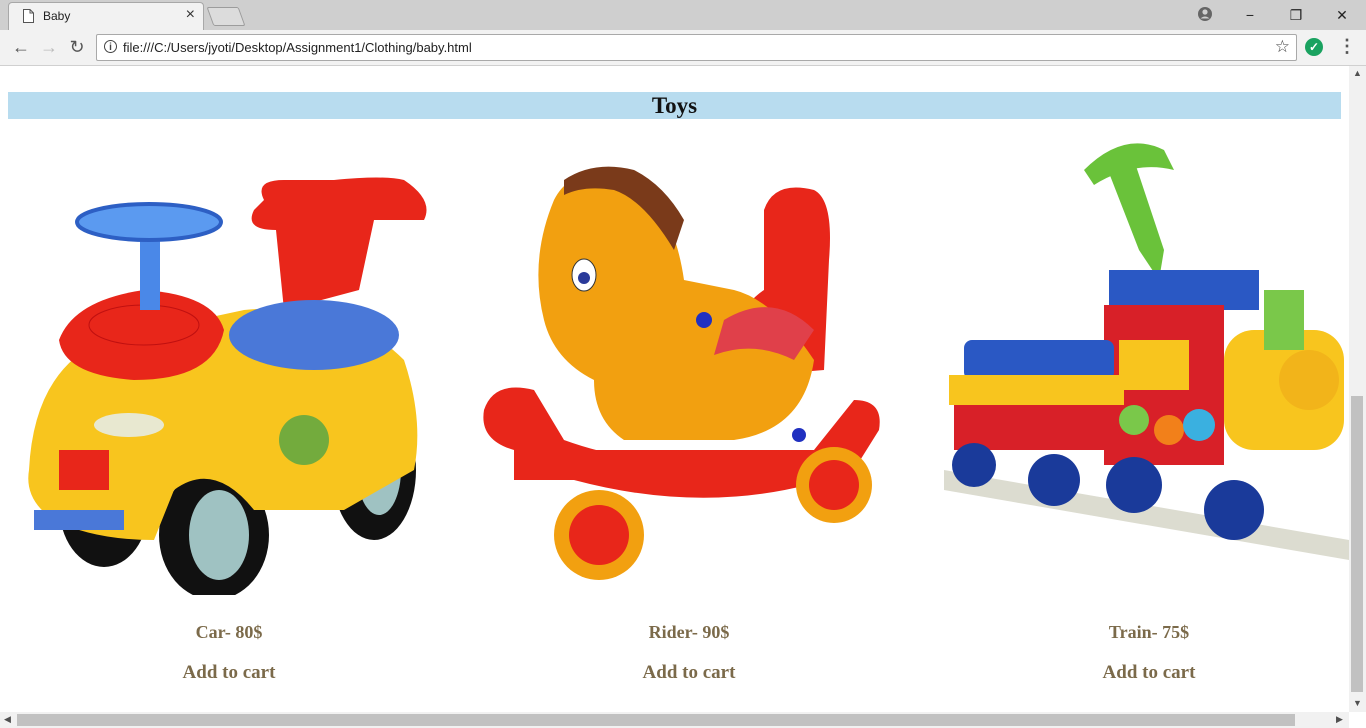  What do you see at coordinates (1357, 389) in the screenshot?
I see `vertical-scrollbar: ▲ ▼` at bounding box center [1357, 389].